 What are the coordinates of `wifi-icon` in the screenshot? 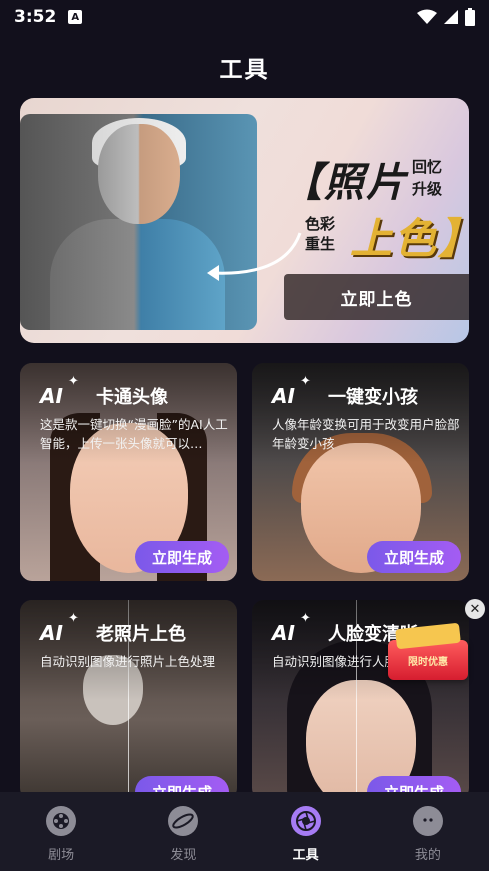 It's located at (427, 16).